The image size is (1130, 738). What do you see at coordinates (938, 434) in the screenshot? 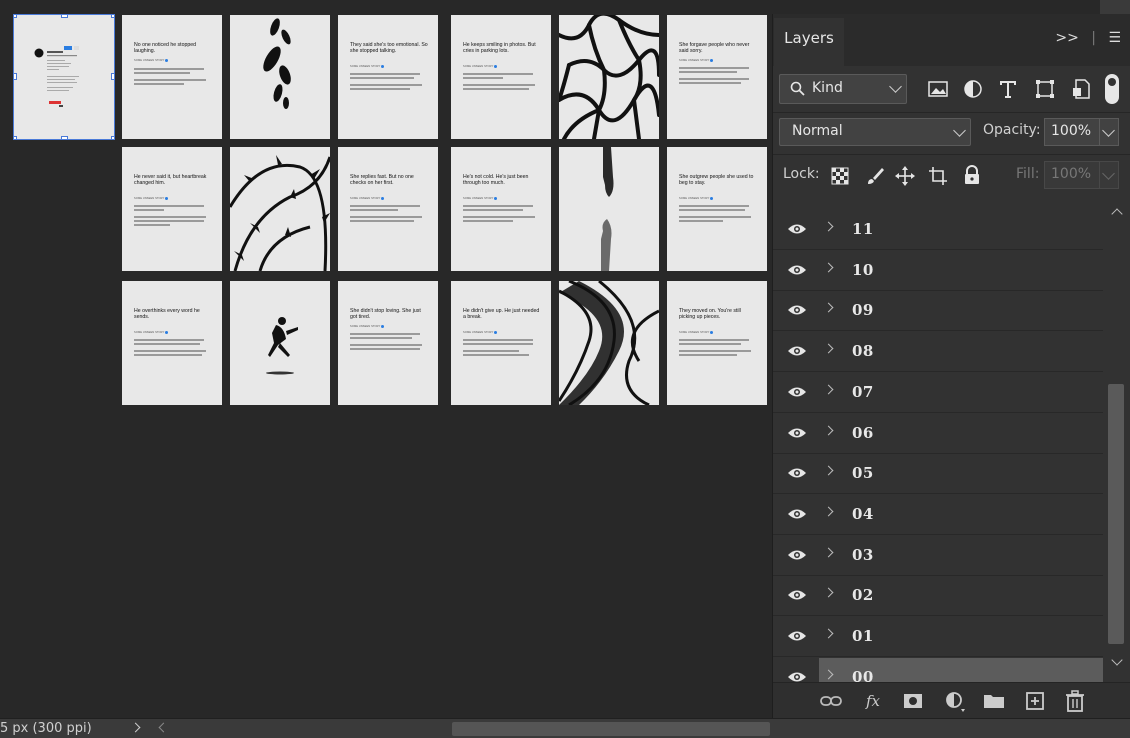
I see `layer-row: 06` at bounding box center [938, 434].